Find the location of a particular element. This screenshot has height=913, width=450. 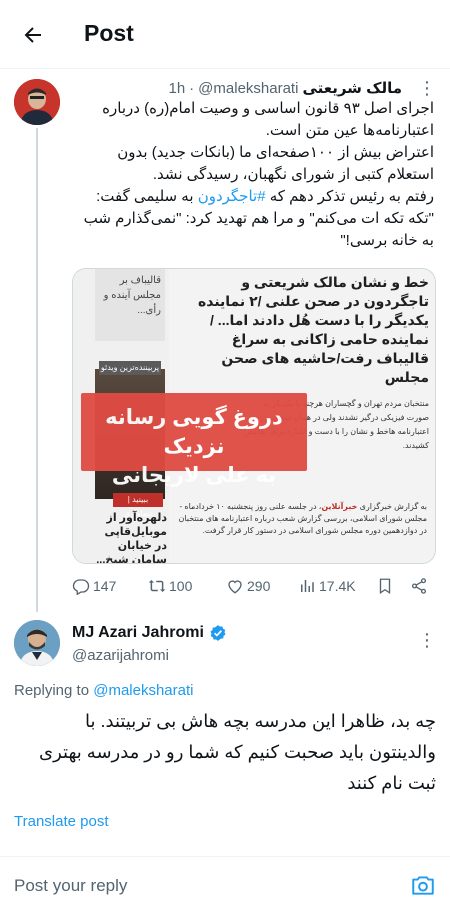

tweet-actions: 147 100 290 17.4K is located at coordinates (254, 586).